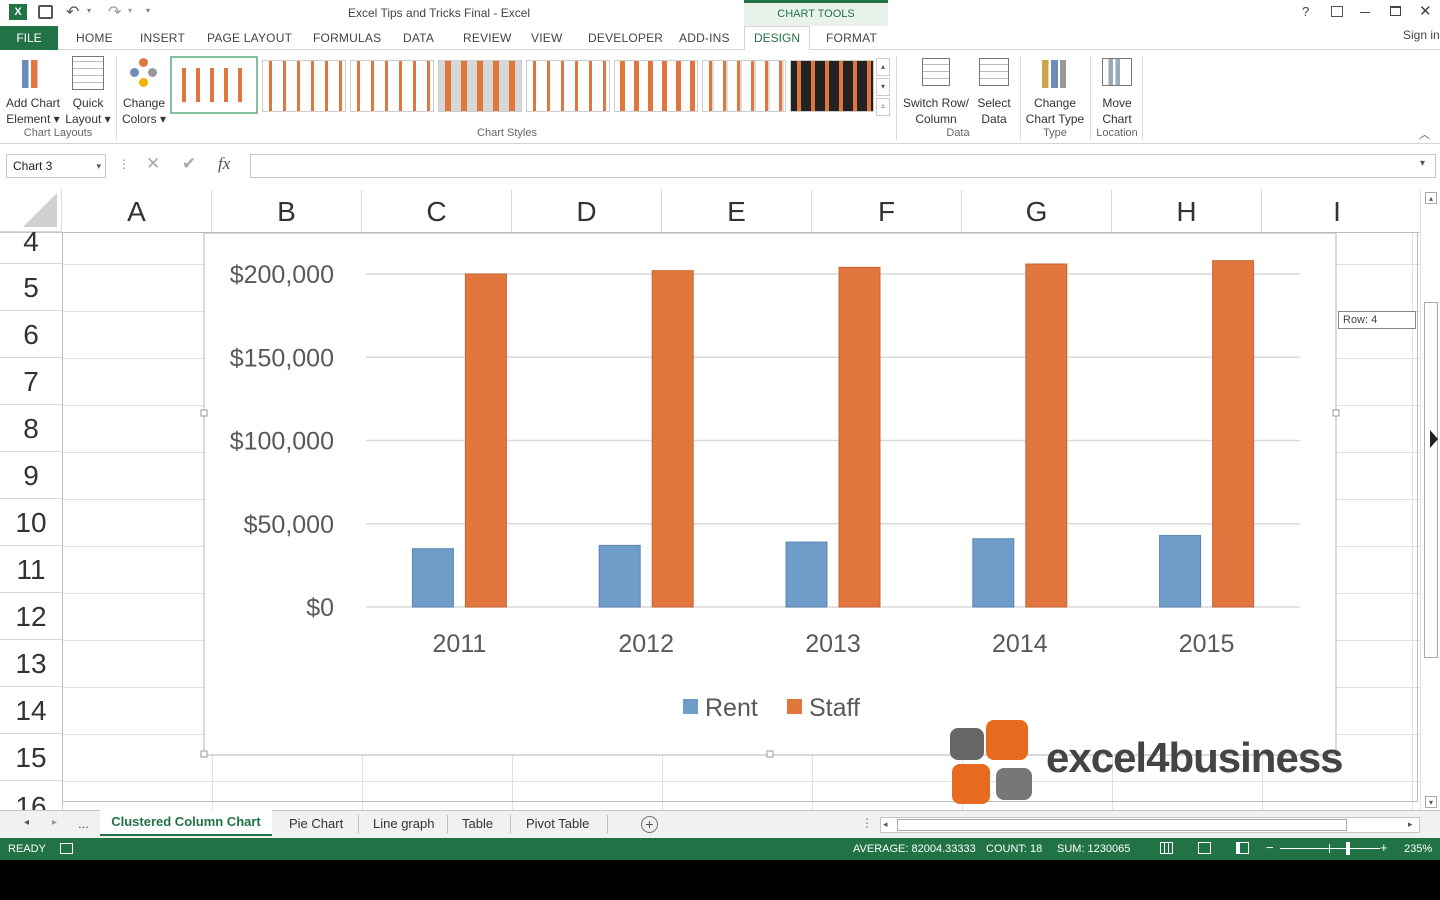  Describe the element at coordinates (704, 38) in the screenshot. I see `tab-add-ins: ADD-INS` at that location.